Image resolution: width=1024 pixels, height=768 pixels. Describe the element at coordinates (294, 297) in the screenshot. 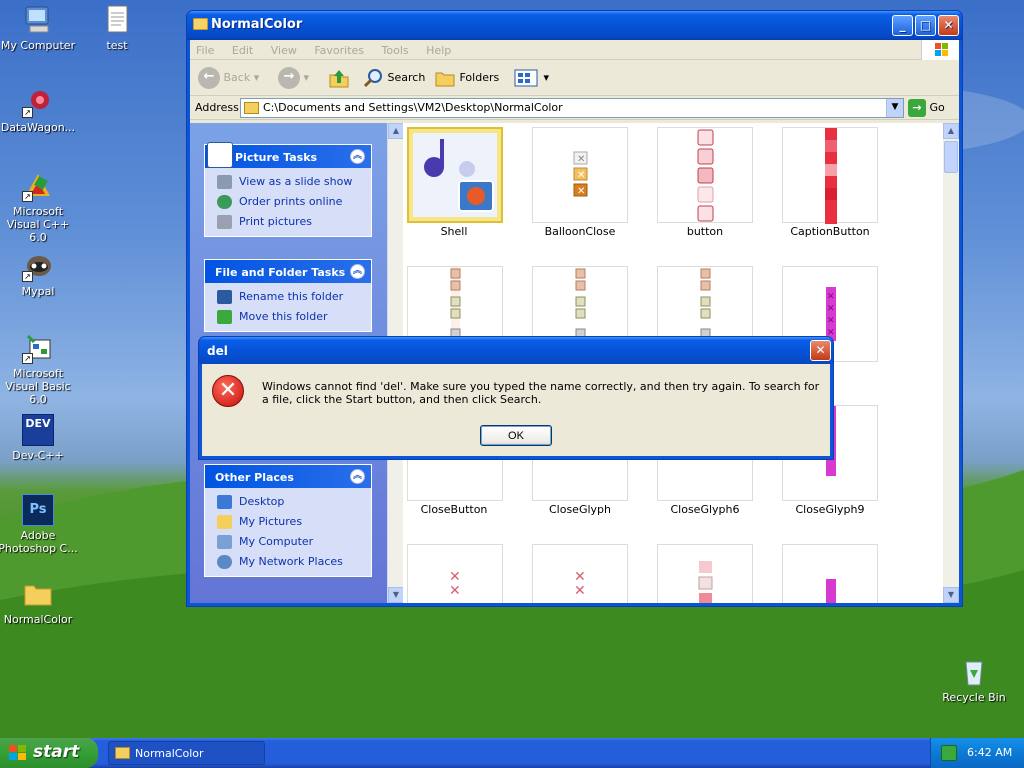

I see `task-rename-folder: Rename this folder` at that location.